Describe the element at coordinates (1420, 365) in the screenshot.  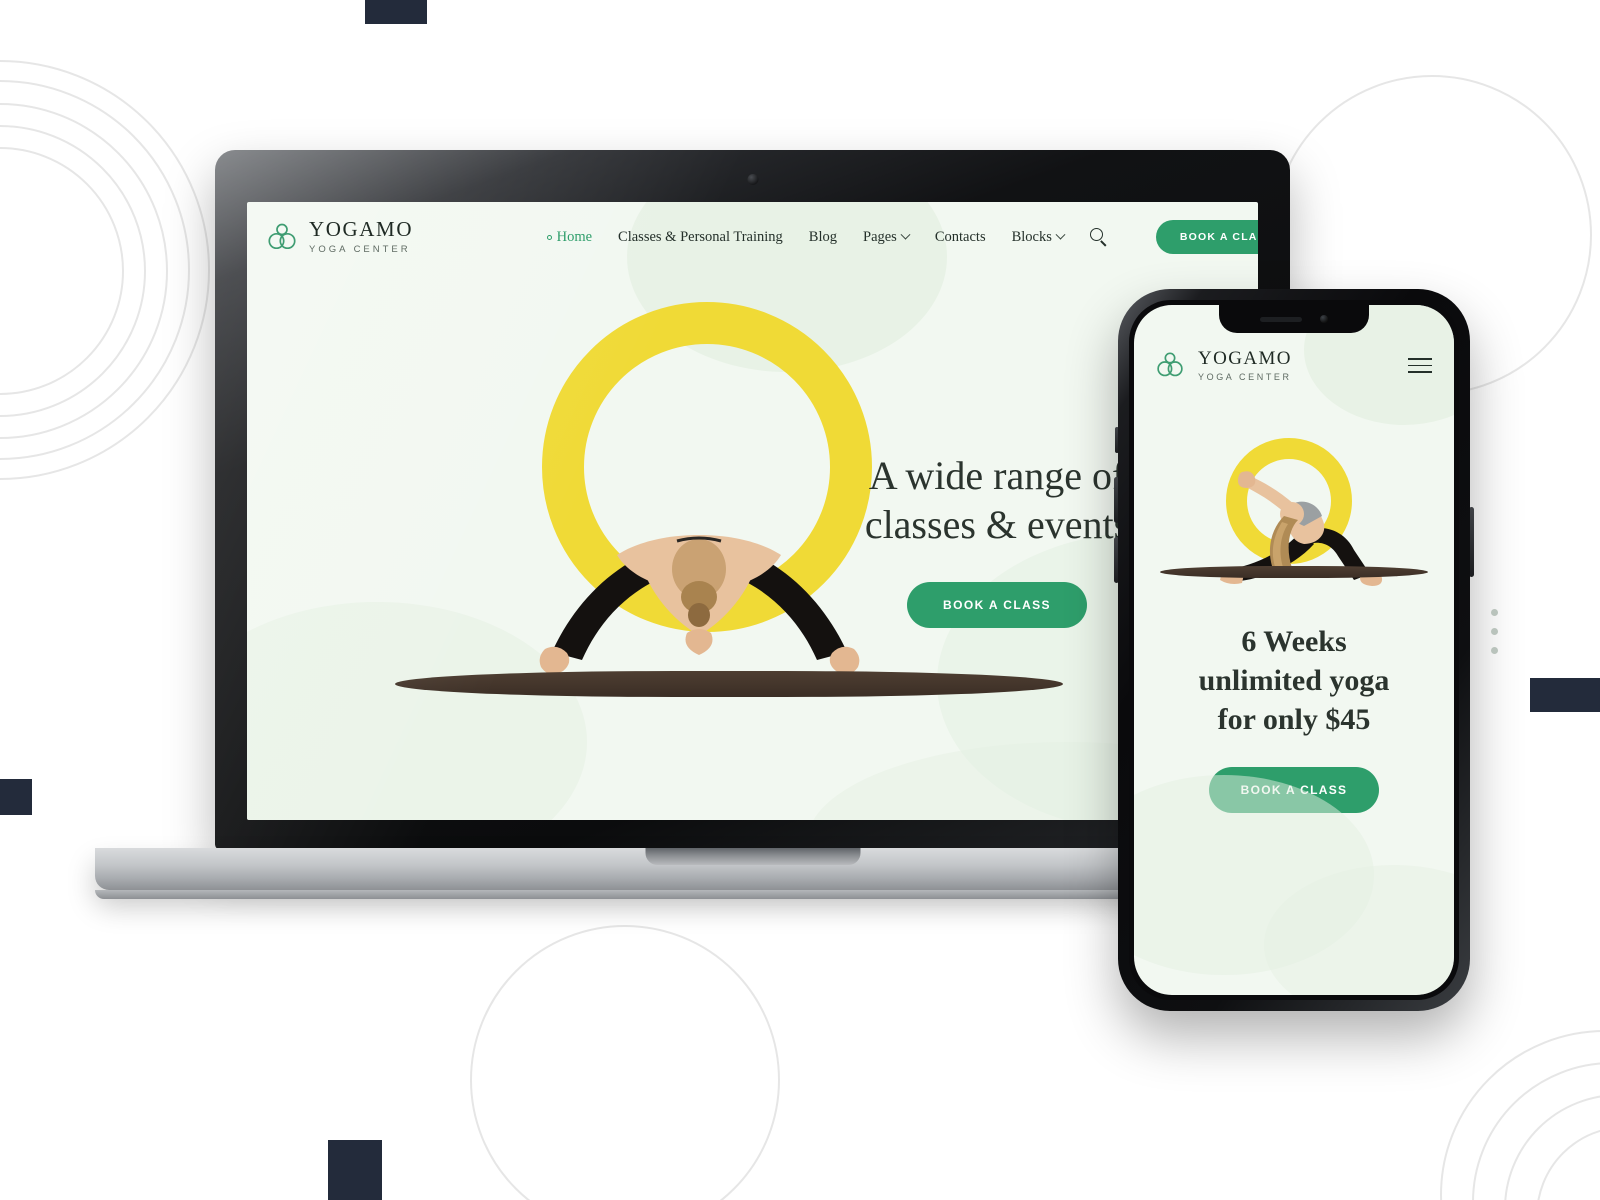
I see `hamburger-menu-icon` at that location.